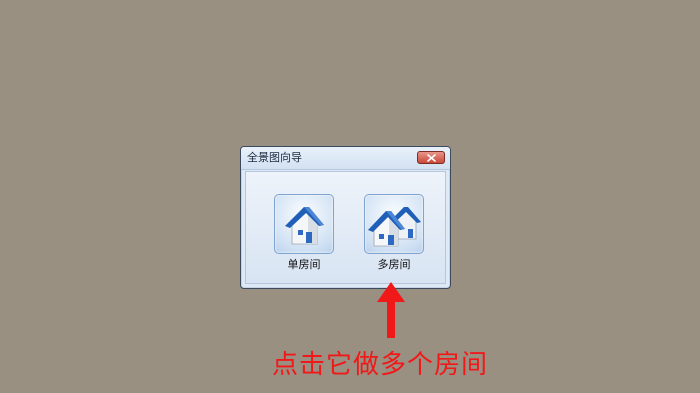 This screenshot has width=700, height=393. I want to click on dialog-titlebar: 全景图向导, so click(345, 158).